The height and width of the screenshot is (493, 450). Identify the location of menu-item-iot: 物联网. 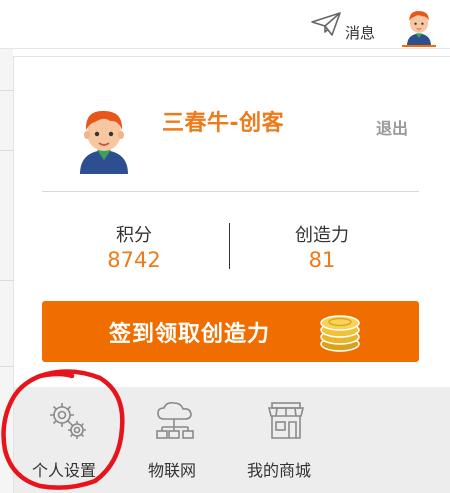
(187, 440).